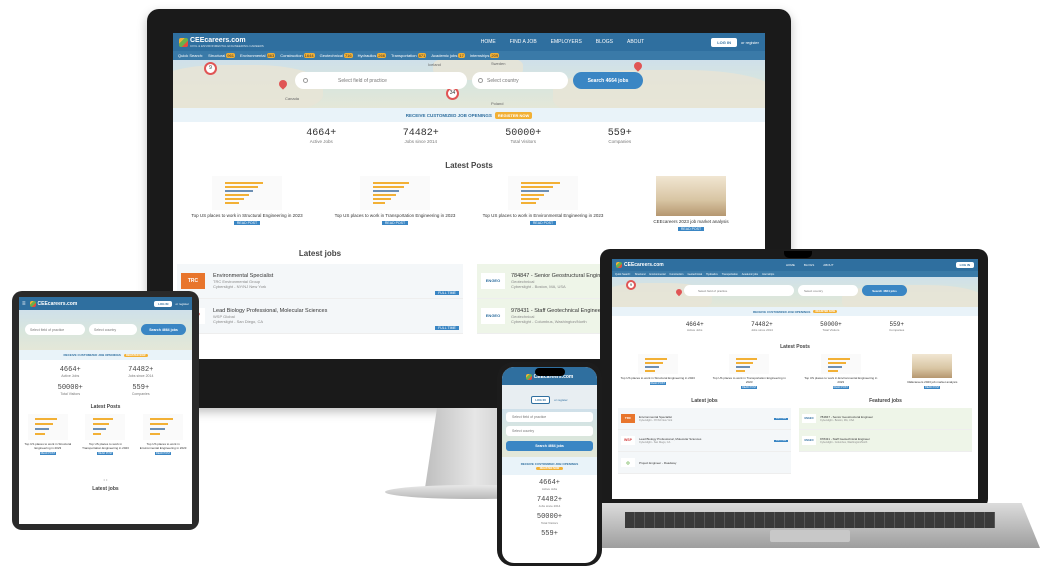 The image size is (1043, 566). Describe the element at coordinates (566, 42) in the screenshot. I see `nav-employers: EMPLOYERS` at that location.